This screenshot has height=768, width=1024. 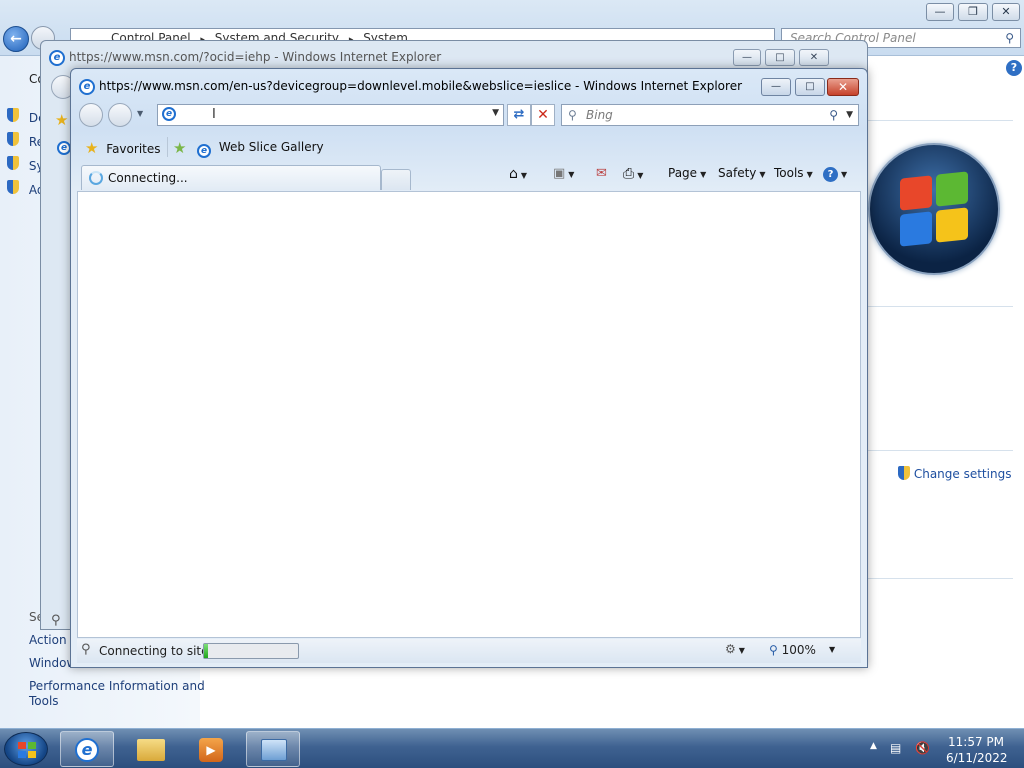 I want to click on tools-menu-label: Tools, so click(x=789, y=173).